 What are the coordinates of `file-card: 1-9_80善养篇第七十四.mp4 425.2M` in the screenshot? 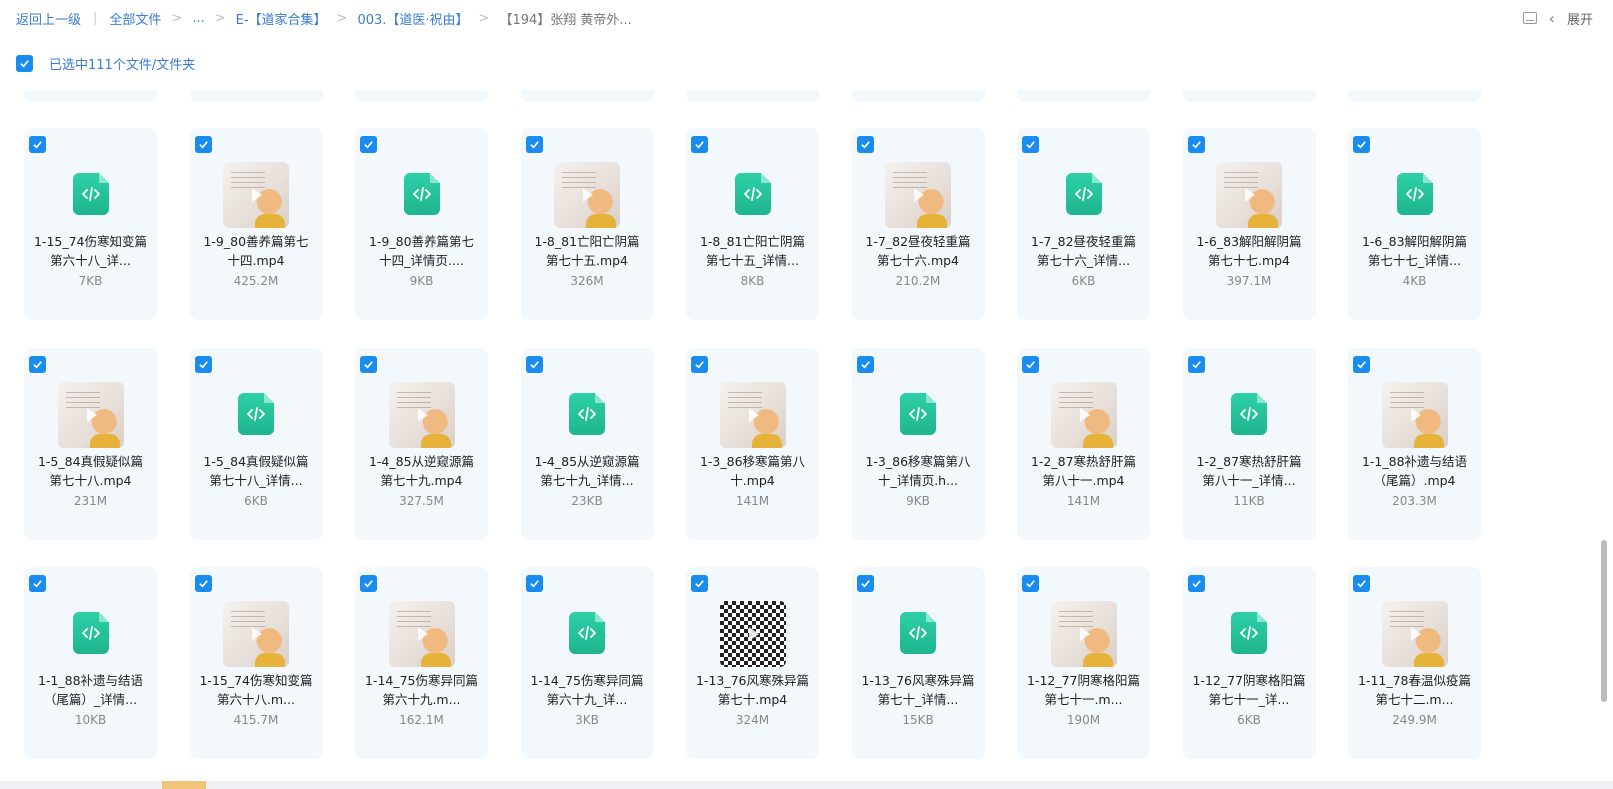 It's located at (256, 224).